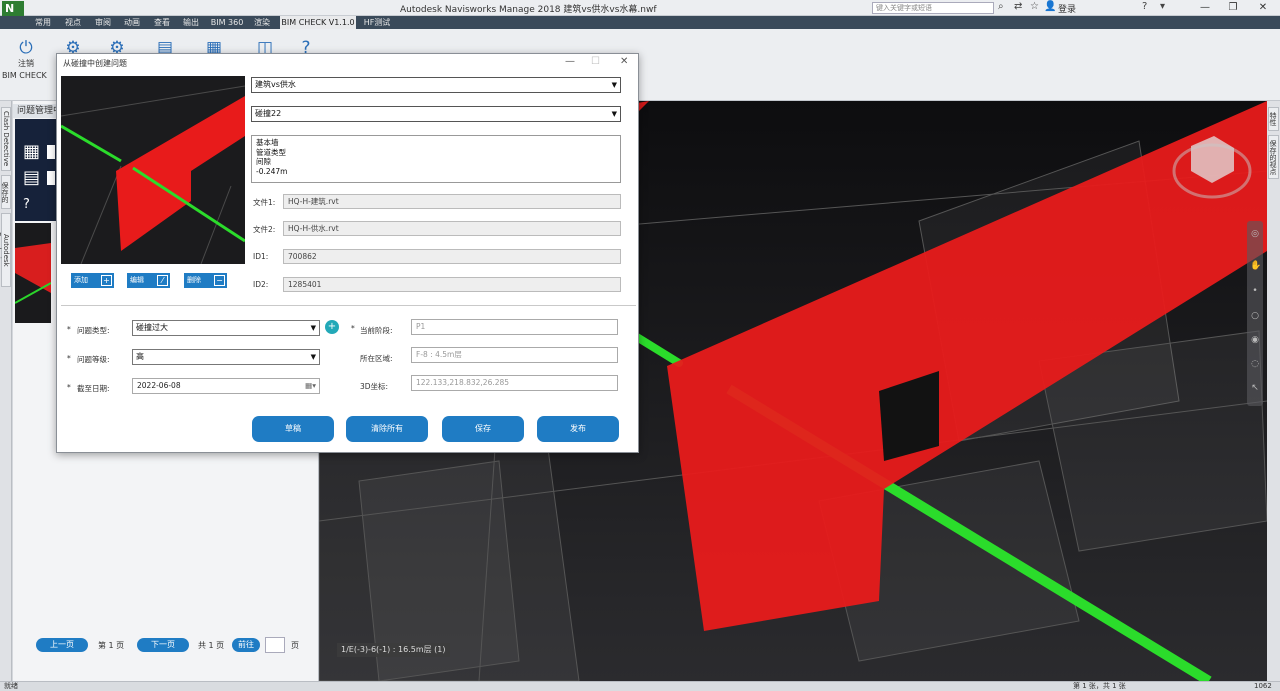 Image resolution: width=1280 pixels, height=691 pixels. What do you see at coordinates (1034, 6) in the screenshot?
I see `star-icon: ☆` at bounding box center [1034, 6].